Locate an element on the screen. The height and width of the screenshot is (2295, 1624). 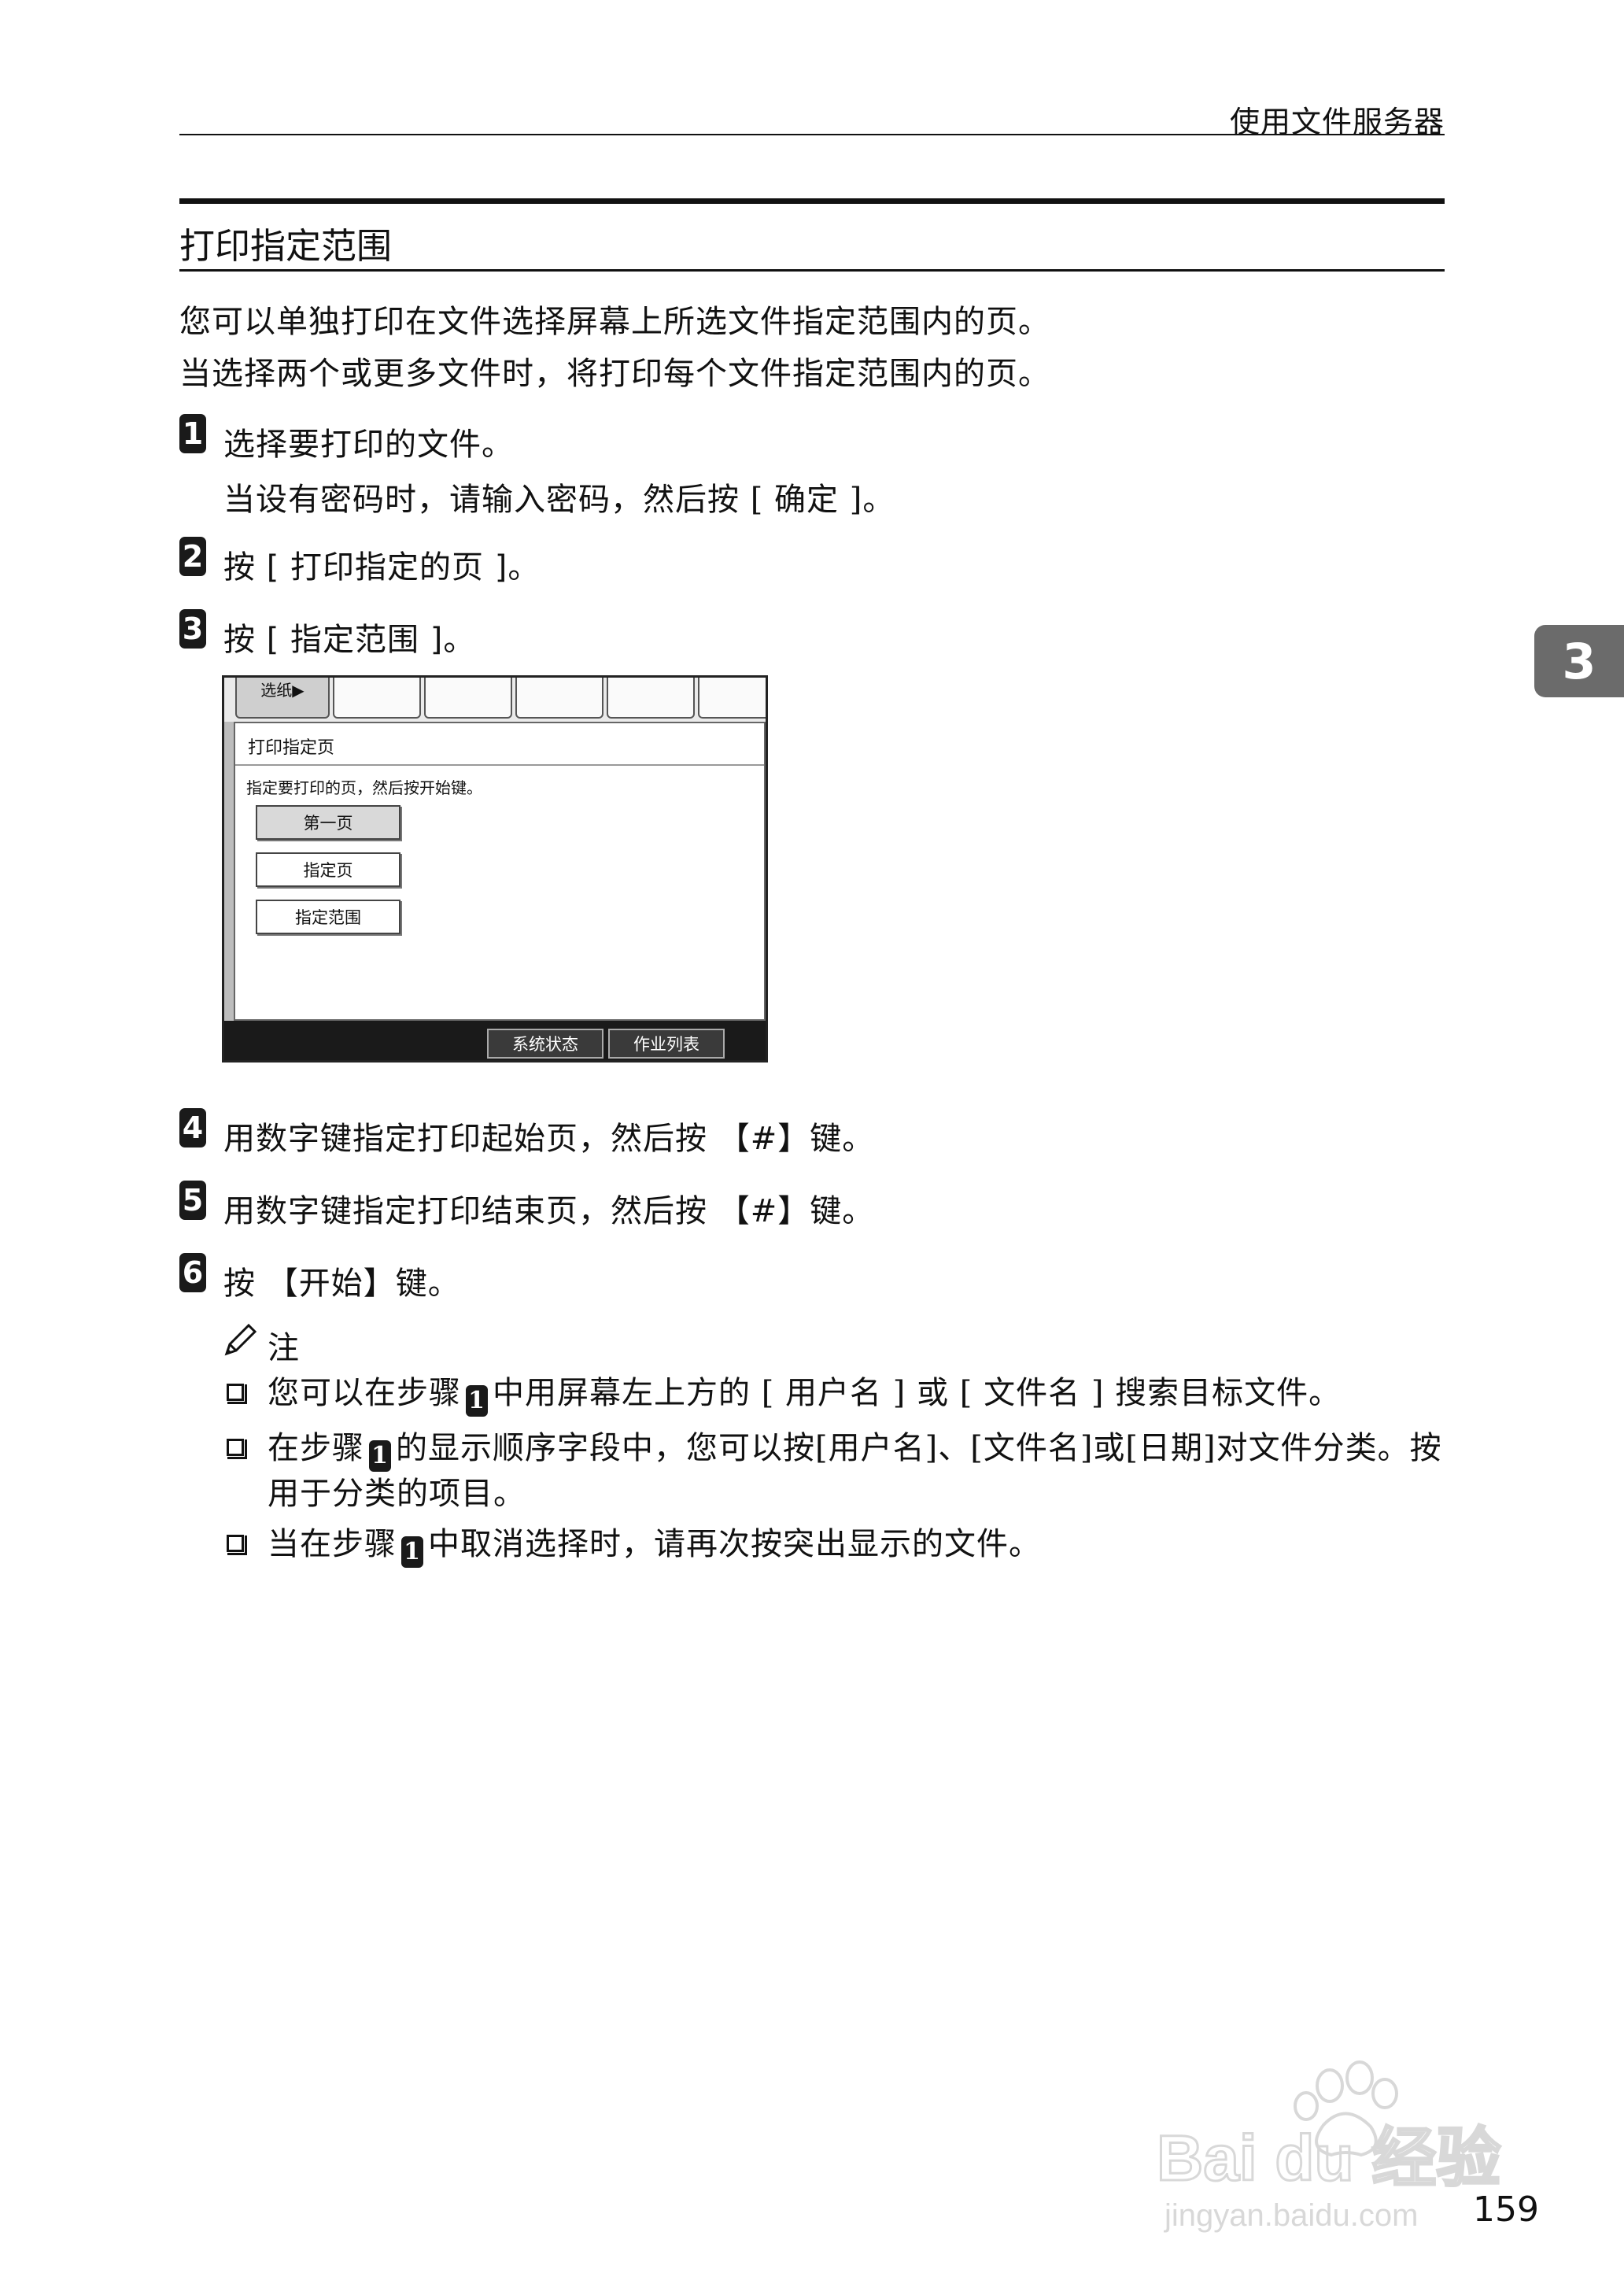
page-number: 159 is located at coordinates (1506, 2210).